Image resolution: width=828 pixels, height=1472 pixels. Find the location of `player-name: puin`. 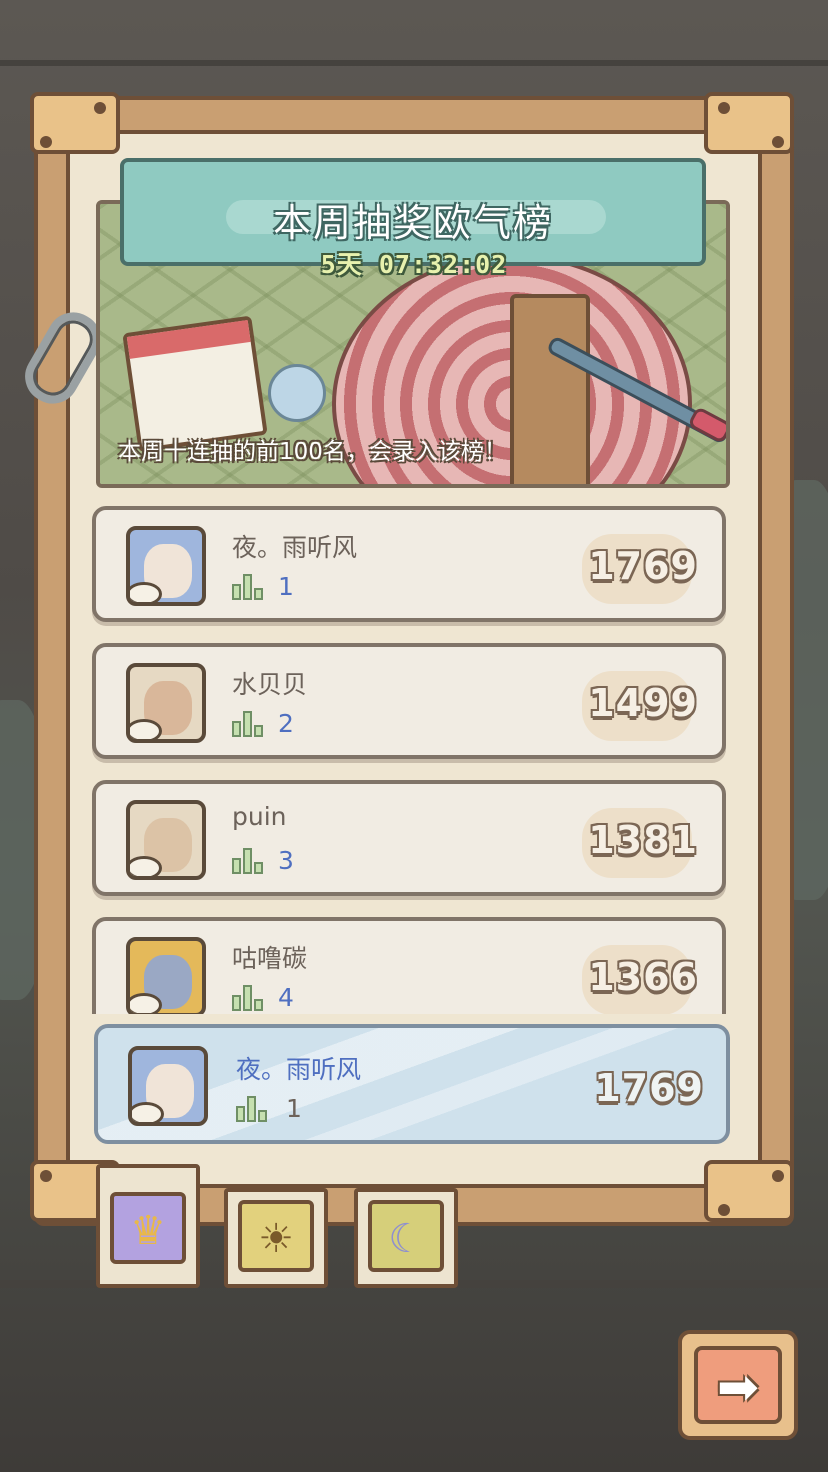

player-name: puin is located at coordinates (259, 816).